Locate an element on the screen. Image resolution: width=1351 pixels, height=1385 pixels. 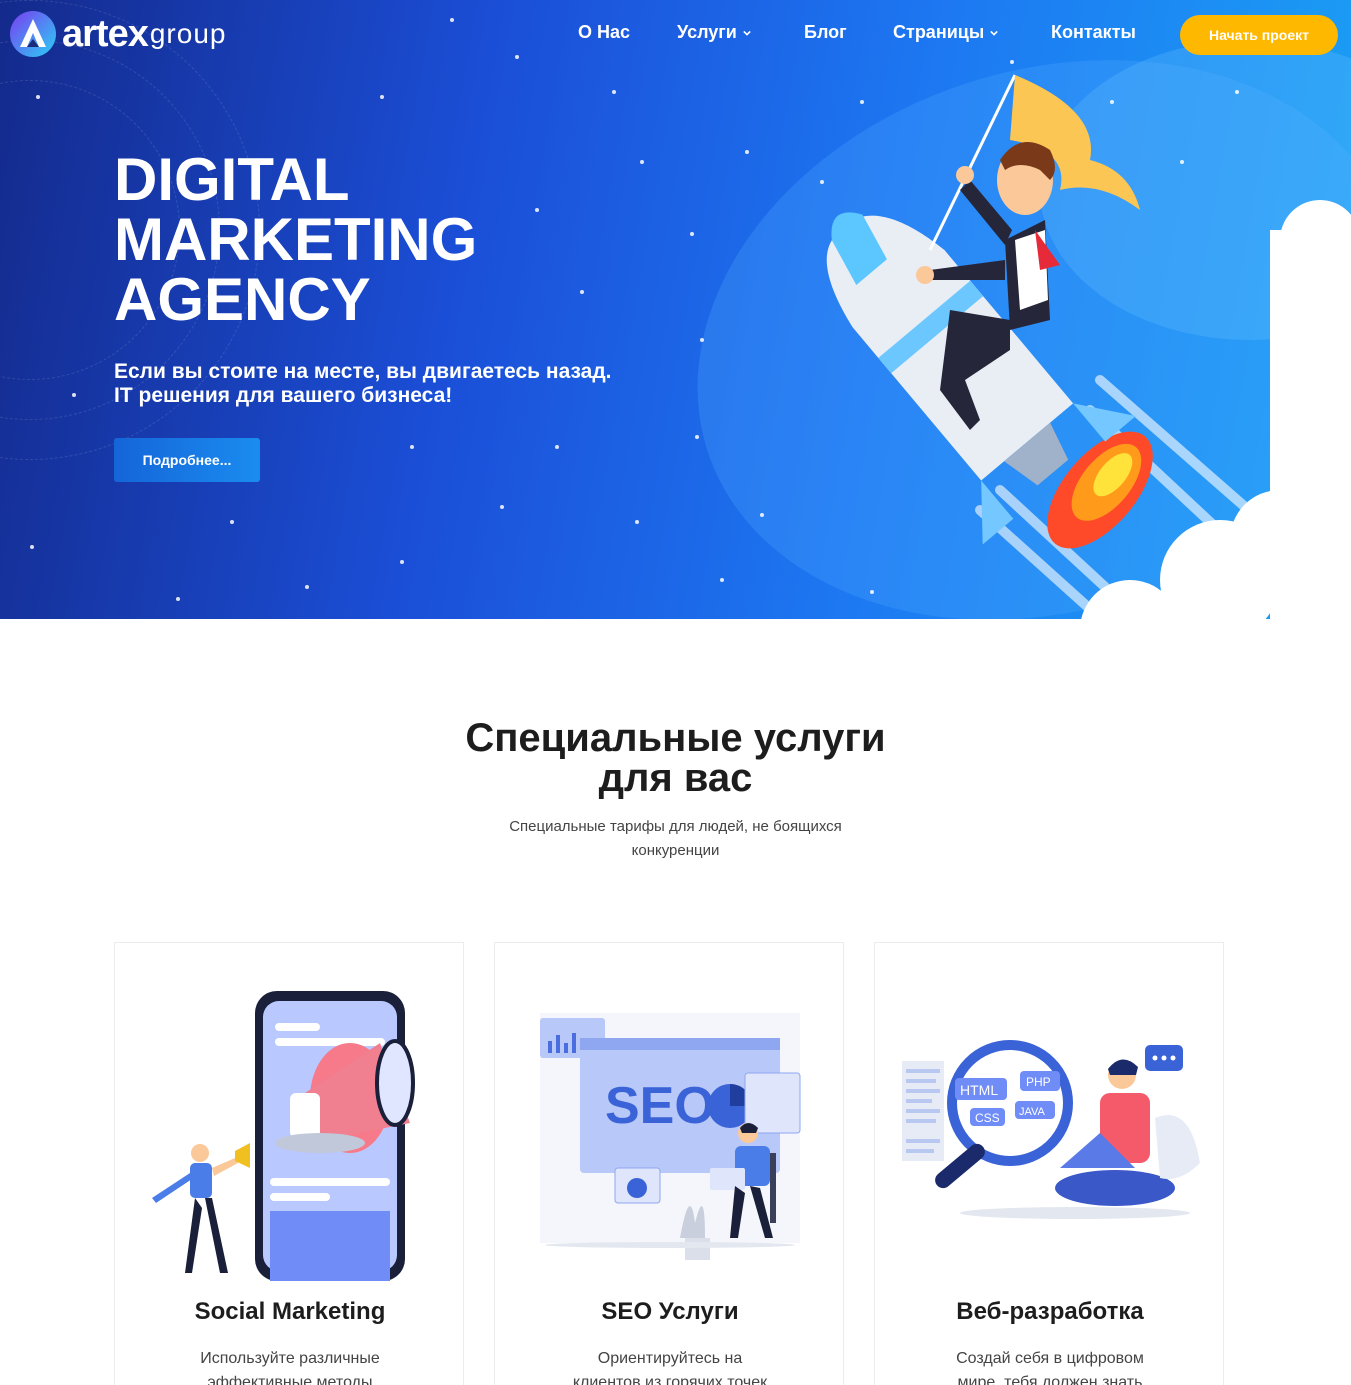
brand-logo: artex group is located at coordinates (117, 34).